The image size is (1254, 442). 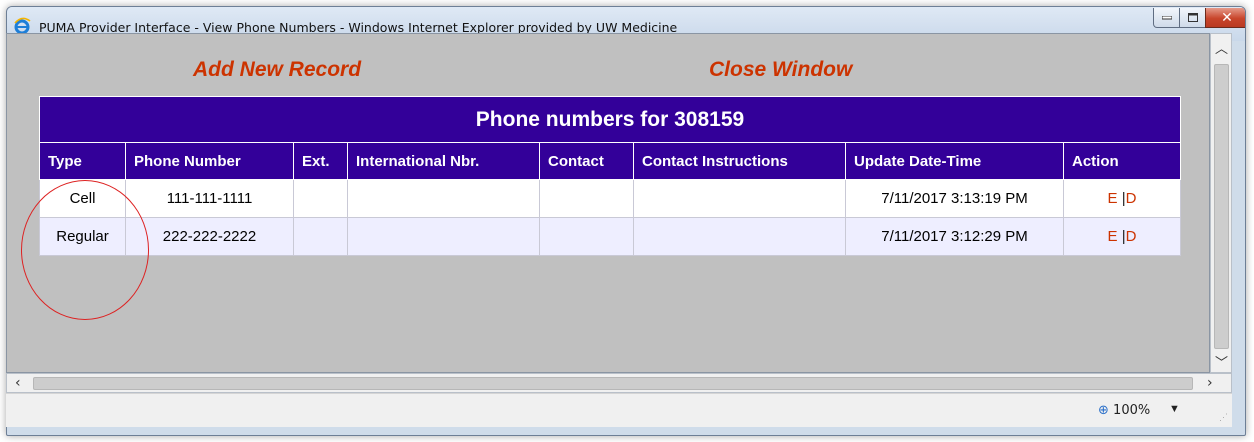 I want to click on vertical-scrollbar: ︿ ﹀, so click(x=1221, y=203).